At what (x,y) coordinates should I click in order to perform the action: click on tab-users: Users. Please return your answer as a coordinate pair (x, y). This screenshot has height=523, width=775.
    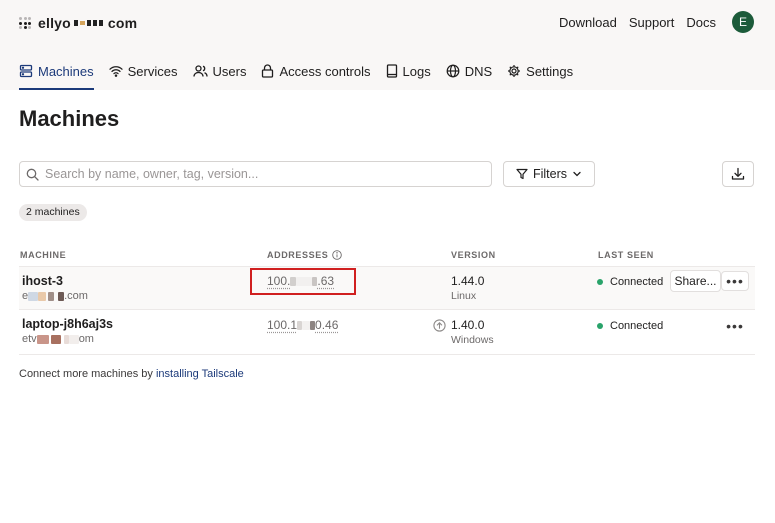
    Looking at the image, I should click on (219, 71).